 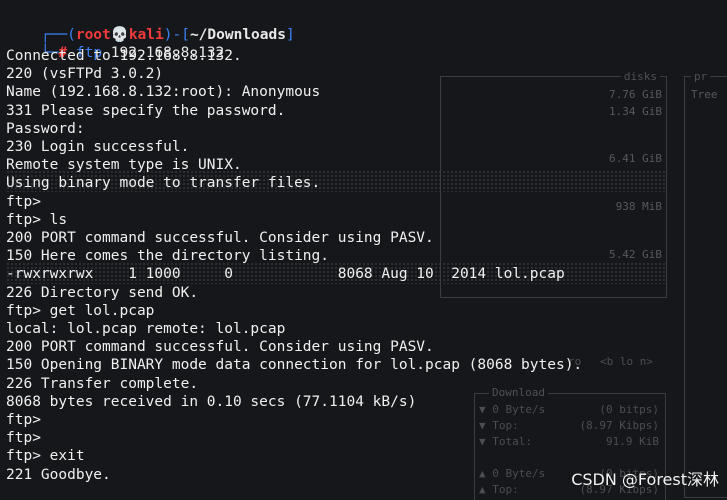 I want to click on terminal-line: 230 Login successful., so click(x=98, y=147).